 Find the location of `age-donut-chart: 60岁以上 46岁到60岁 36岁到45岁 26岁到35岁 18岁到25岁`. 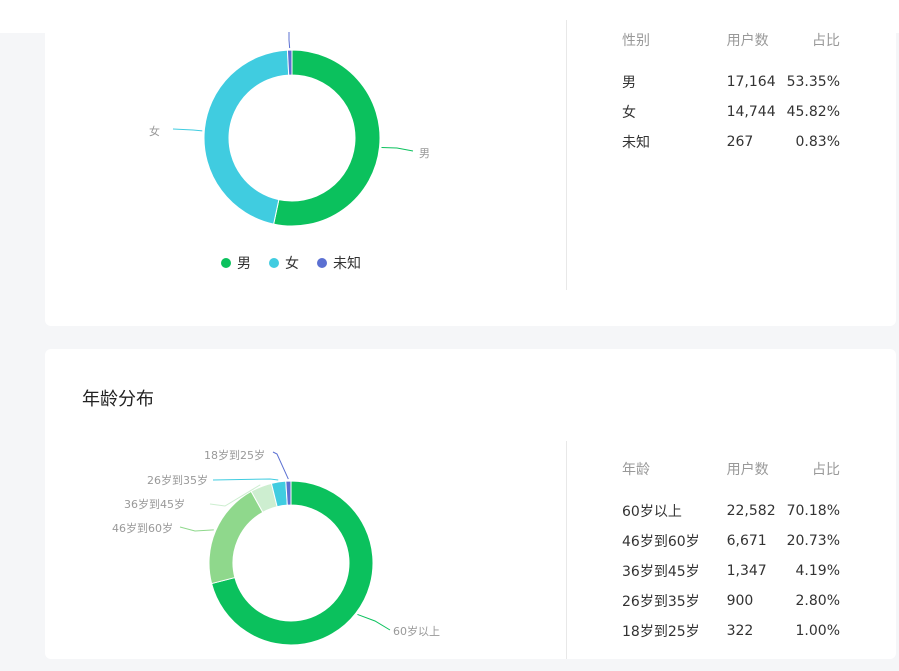

age-donut-chart: 60岁以上 46岁到60岁 36岁到45岁 26岁到35岁 18岁到25岁 is located at coordinates (276, 547).